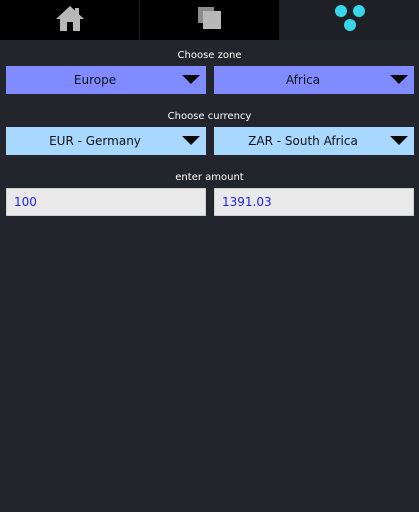 The width and height of the screenshot is (419, 512). Describe the element at coordinates (314, 202) in the screenshot. I see `converted-amount-field: 1391.03` at that location.